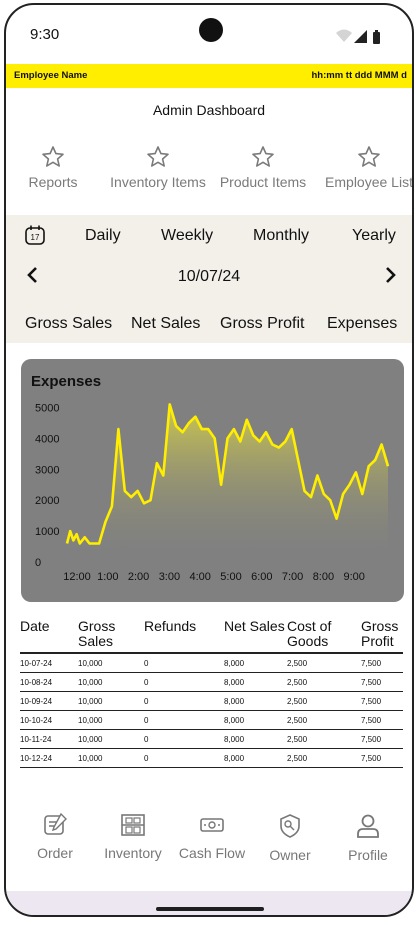  I want to click on table-cell: 10-11-24, so click(49, 739).